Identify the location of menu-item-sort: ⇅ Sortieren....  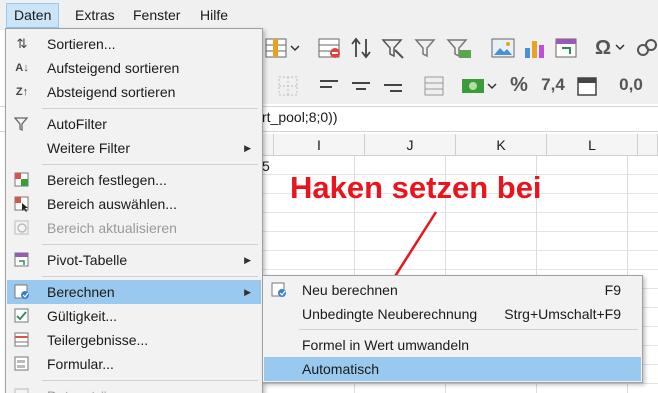
(134, 44).